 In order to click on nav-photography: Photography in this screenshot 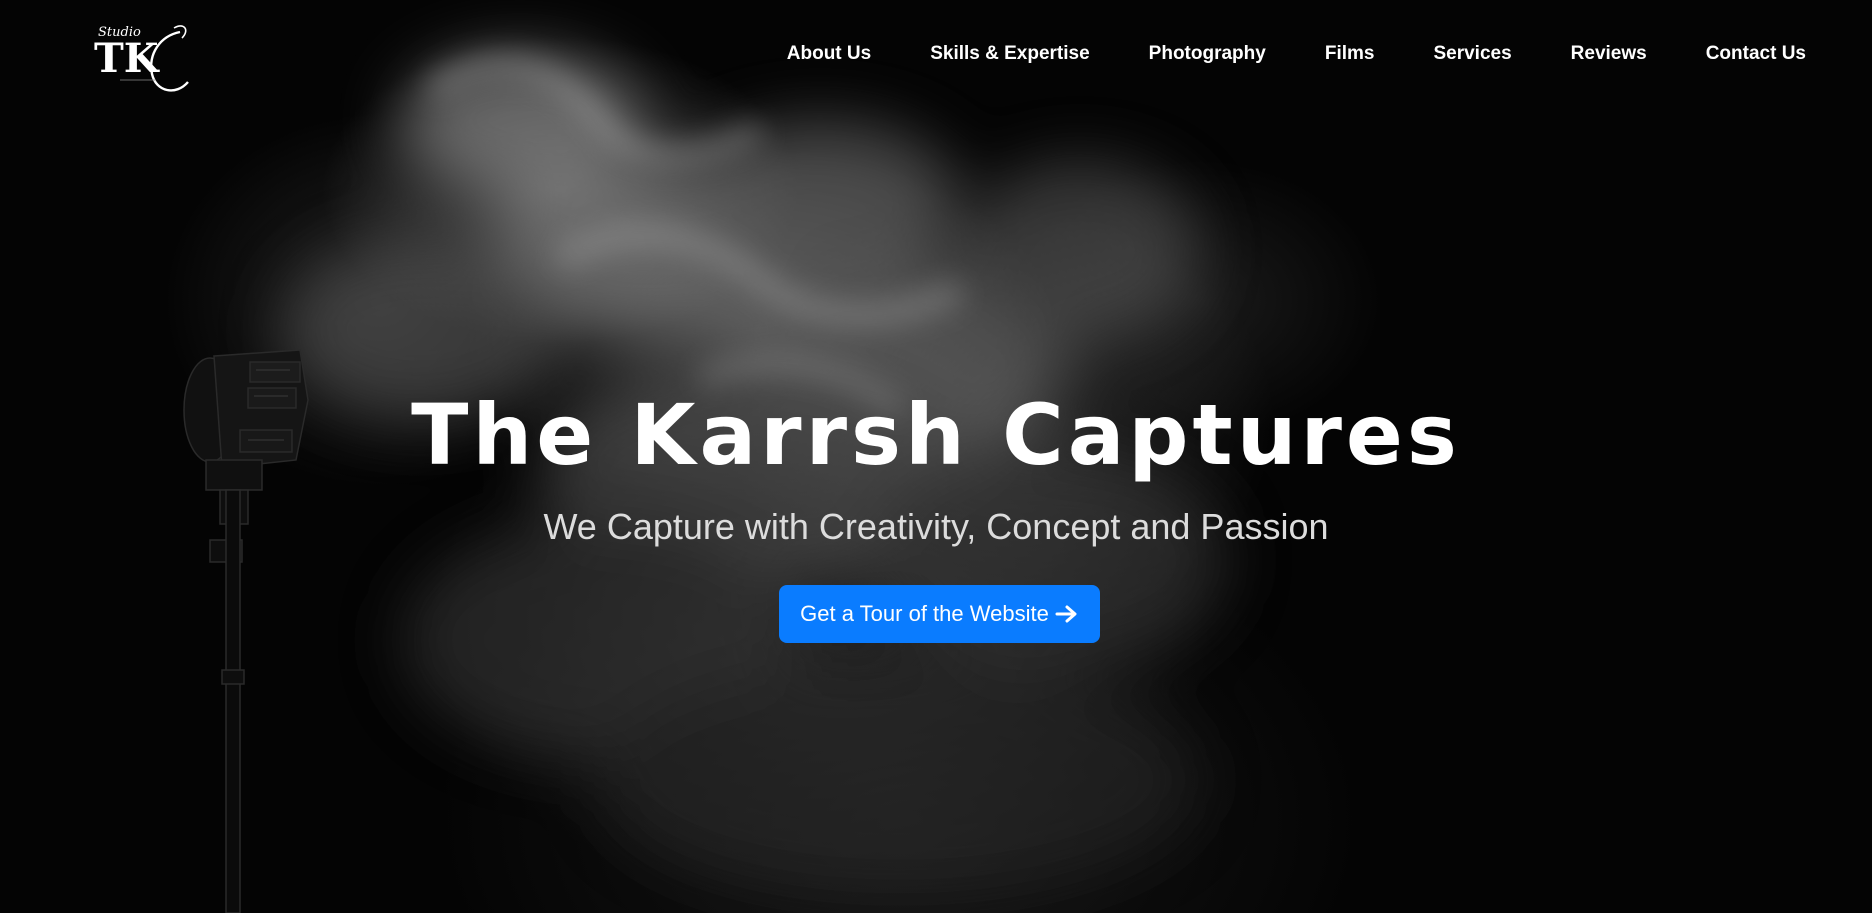, I will do `click(1207, 54)`.